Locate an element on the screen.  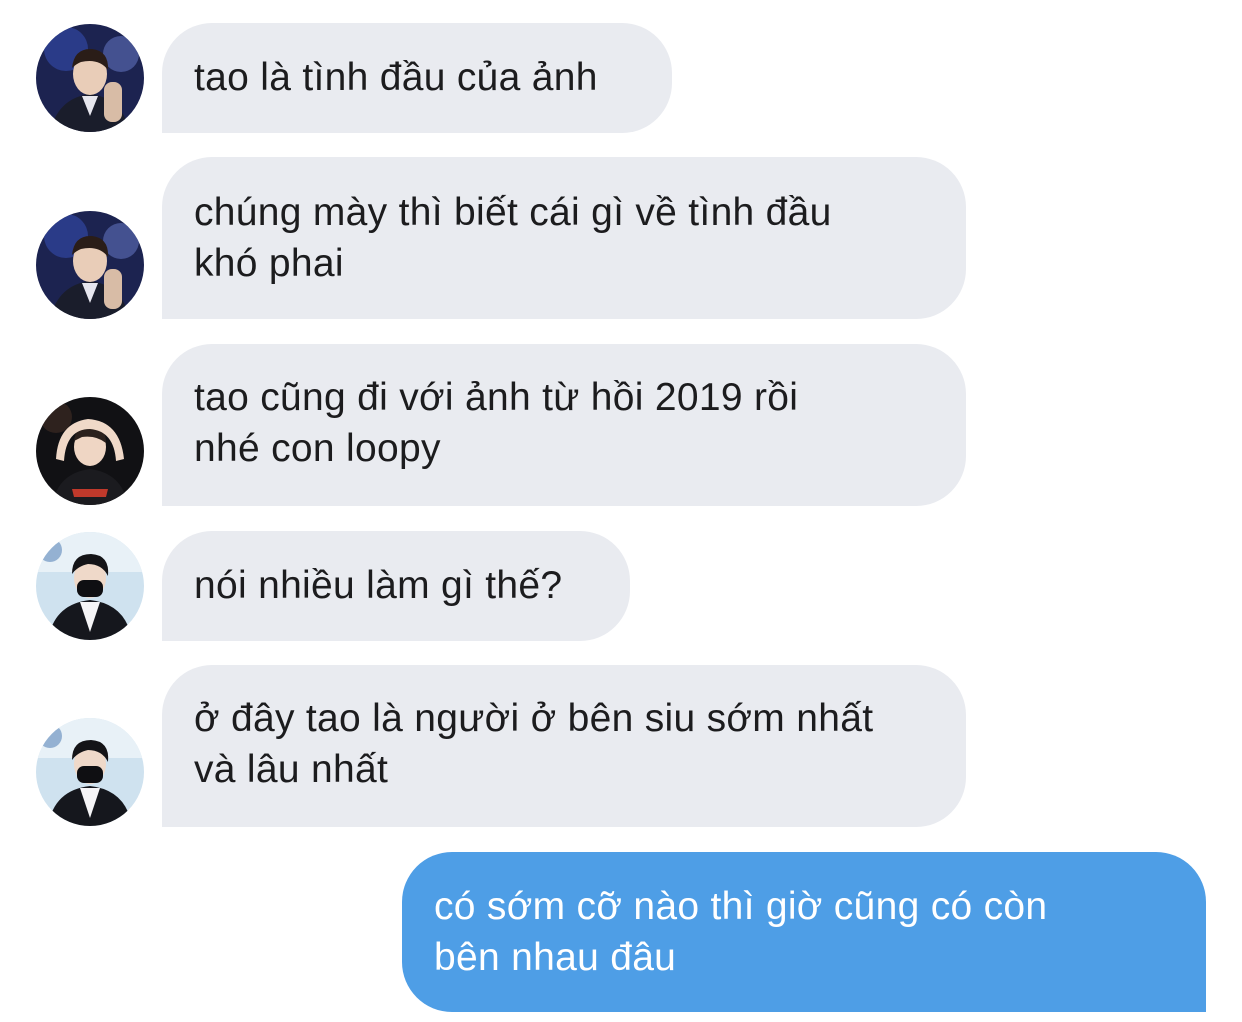
message-bubble-4: nói nhiều làm gì thế? is located at coordinates (396, 586).